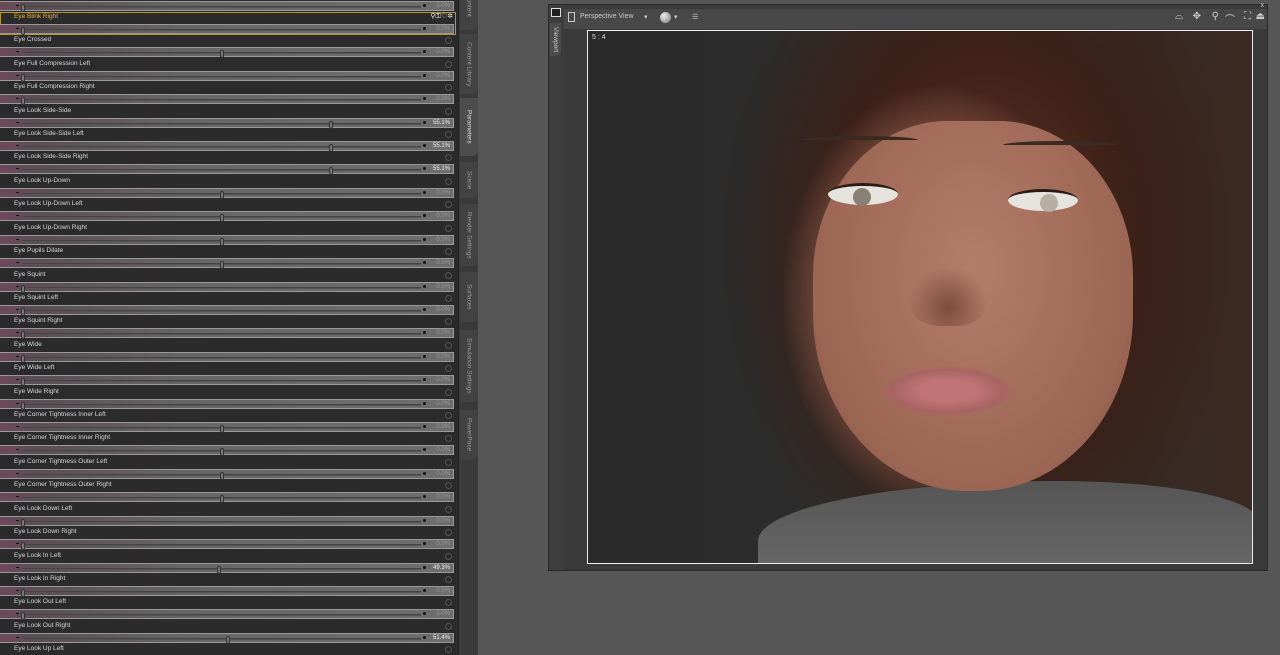  Describe the element at coordinates (228, 539) in the screenshot. I see `parameter-row: Eye Look Down Right 0.0%` at that location.